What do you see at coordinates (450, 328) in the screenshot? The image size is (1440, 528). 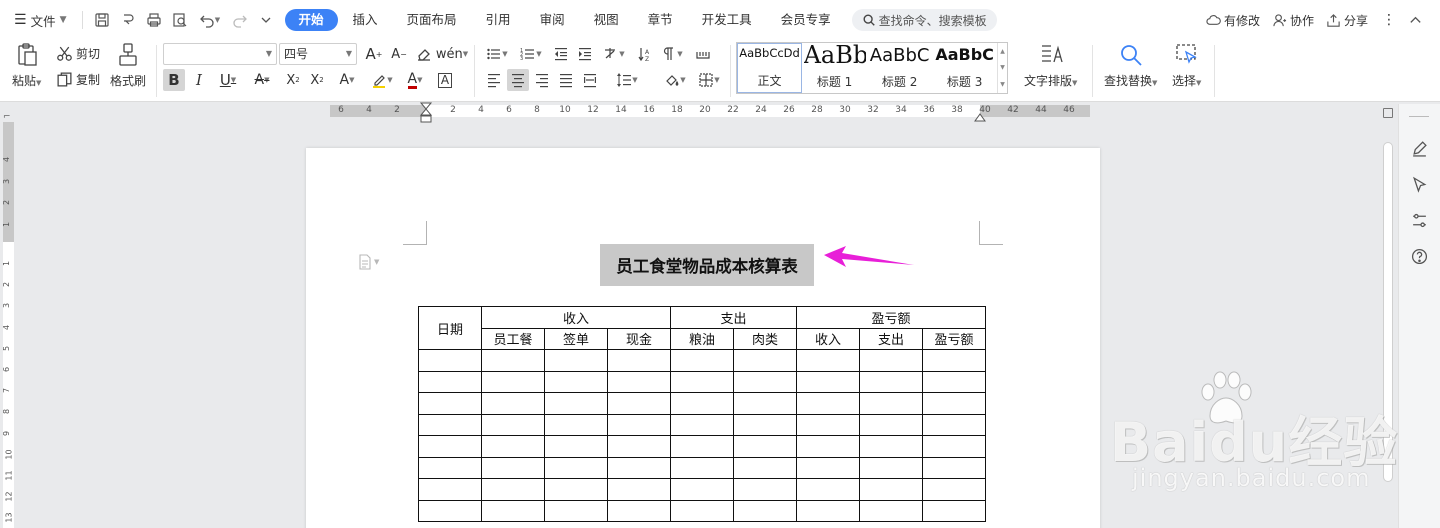 I see `date-header-cell: 日期` at bounding box center [450, 328].